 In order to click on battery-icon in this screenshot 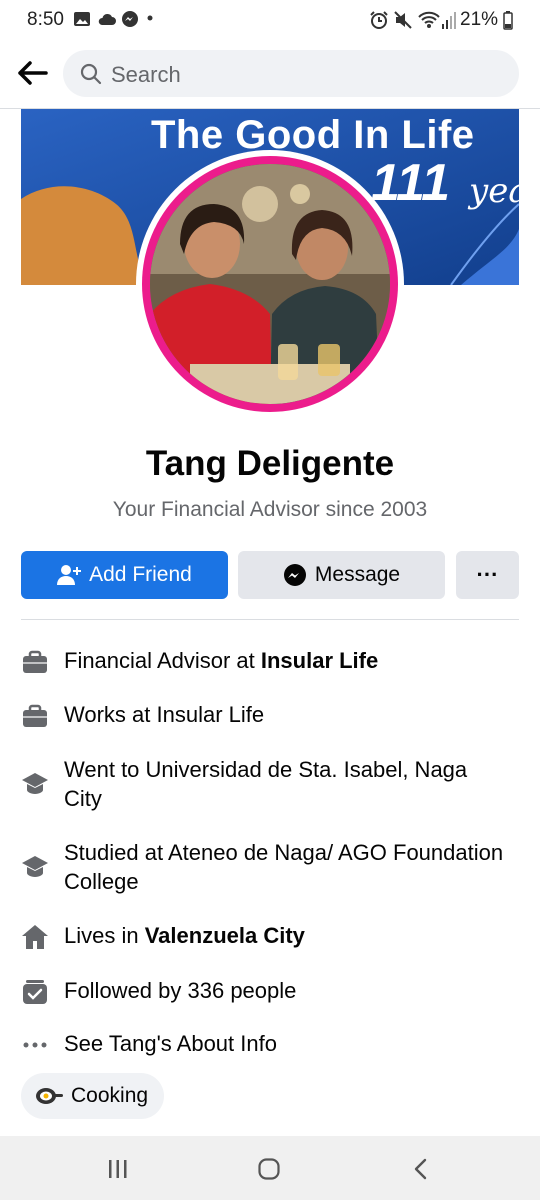, I will do `click(508, 20)`.